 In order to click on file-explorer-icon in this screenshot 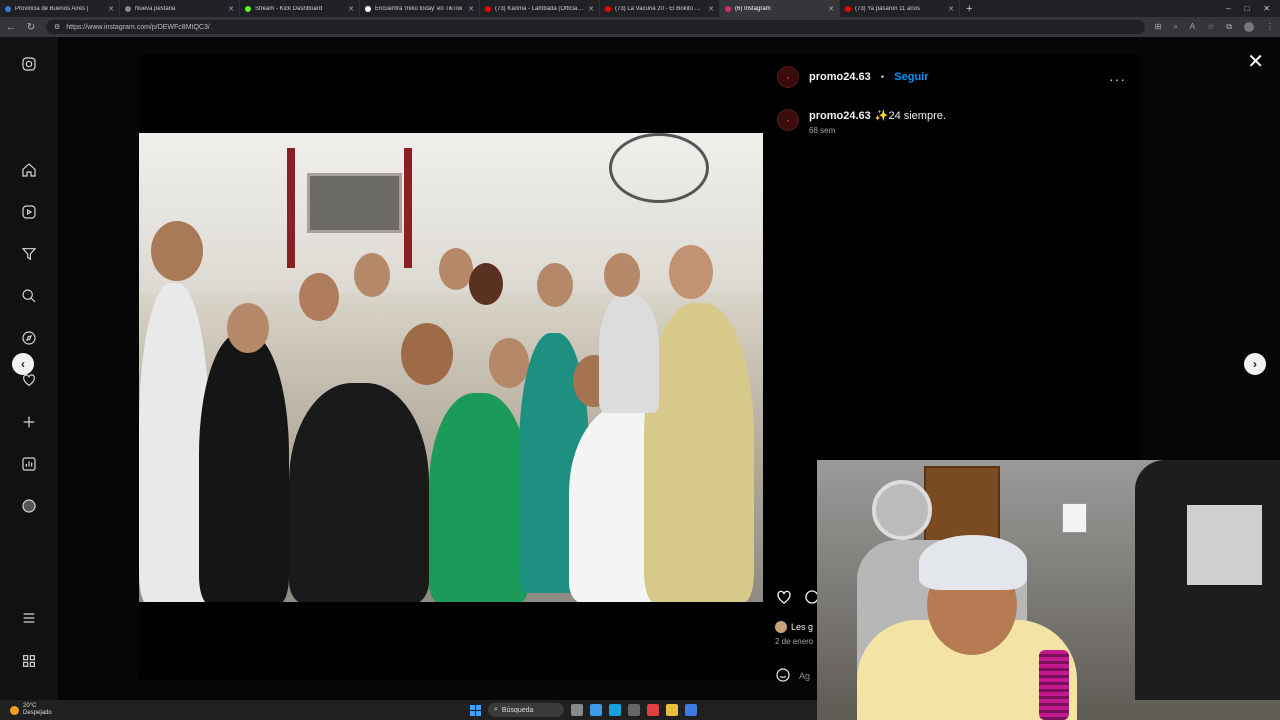, I will do `click(672, 710)`.